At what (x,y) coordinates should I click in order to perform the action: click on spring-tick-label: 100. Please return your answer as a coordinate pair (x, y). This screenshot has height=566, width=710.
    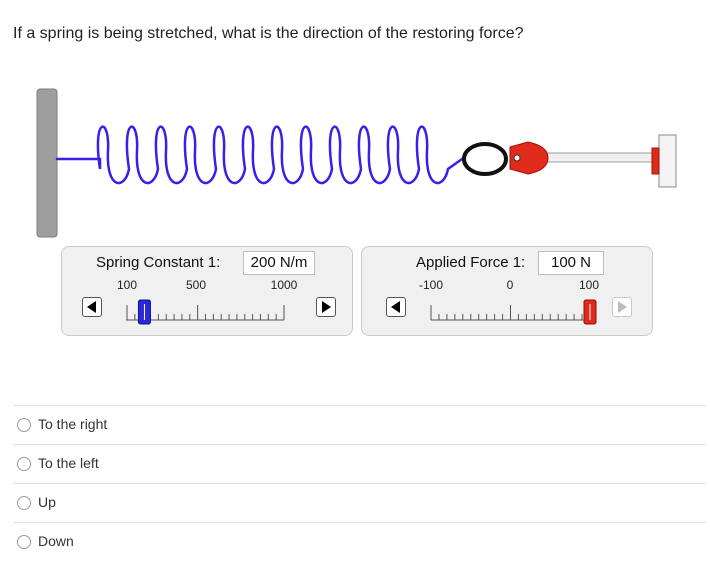
    Looking at the image, I should click on (127, 285).